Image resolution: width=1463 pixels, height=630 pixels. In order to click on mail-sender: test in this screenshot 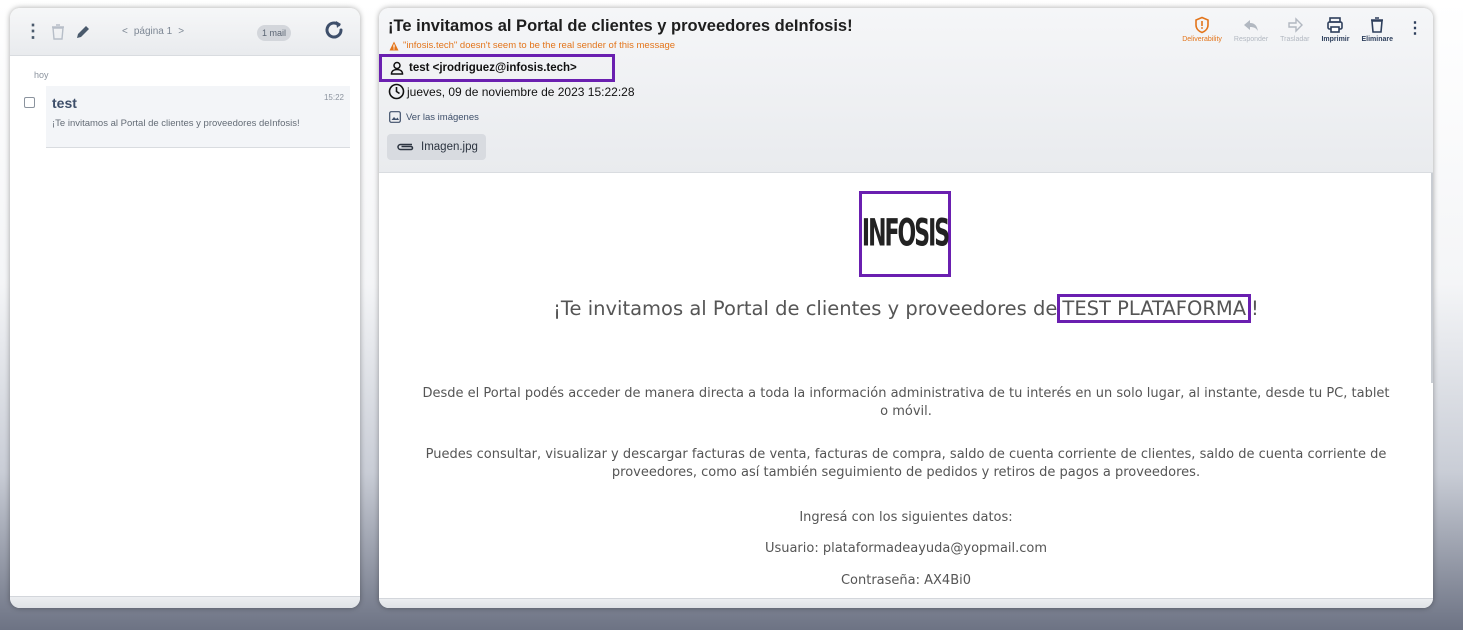, I will do `click(64, 103)`.